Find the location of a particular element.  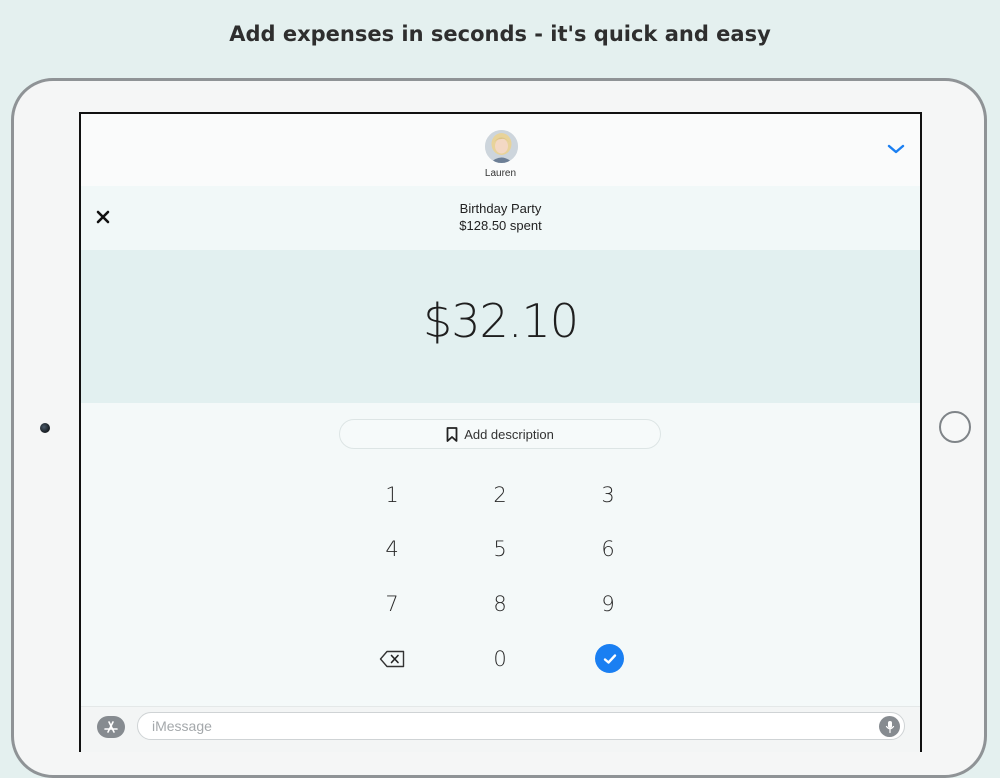

keypad-key-7: 7 is located at coordinates (392, 604).